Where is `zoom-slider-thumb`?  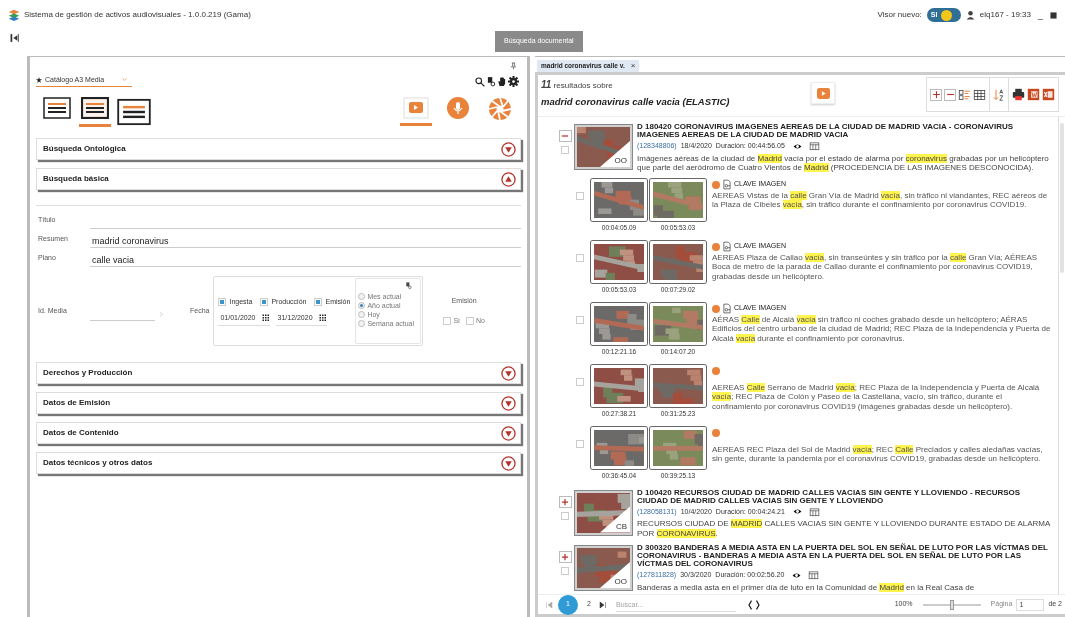 zoom-slider-thumb is located at coordinates (951, 604).